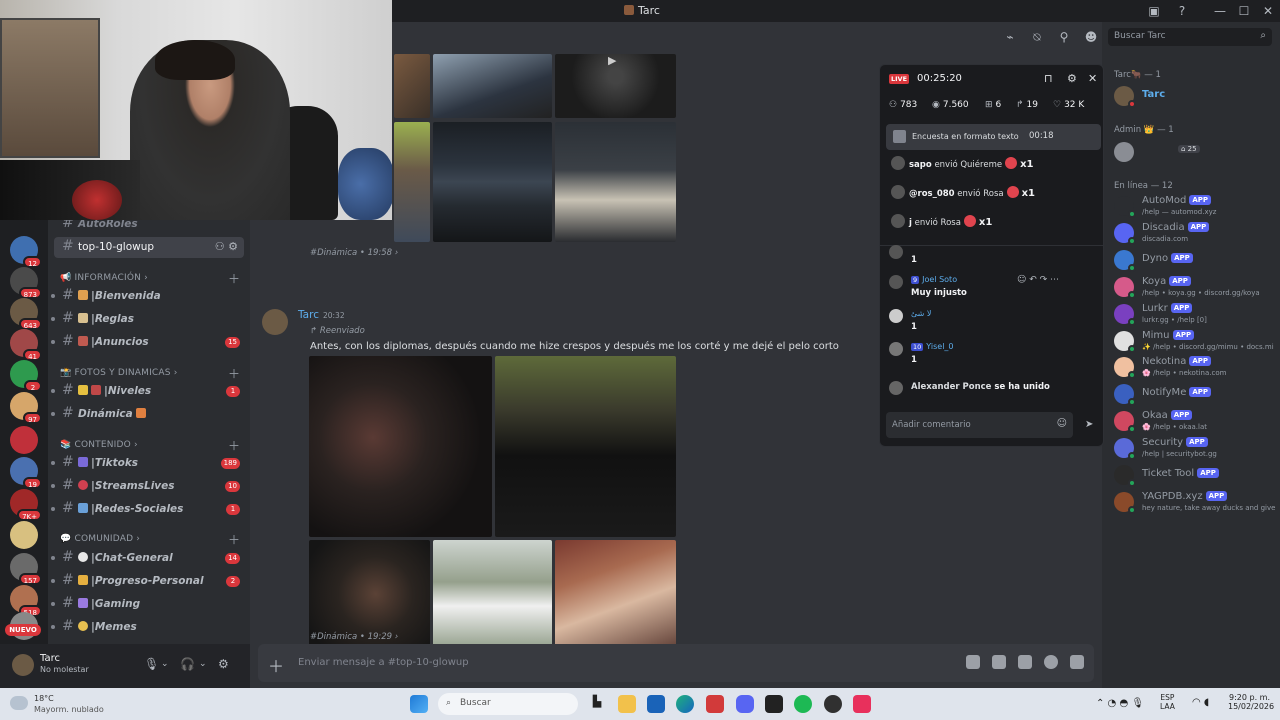  What do you see at coordinates (308, 315) in the screenshot?
I see `author-name: Tarc` at bounding box center [308, 315].